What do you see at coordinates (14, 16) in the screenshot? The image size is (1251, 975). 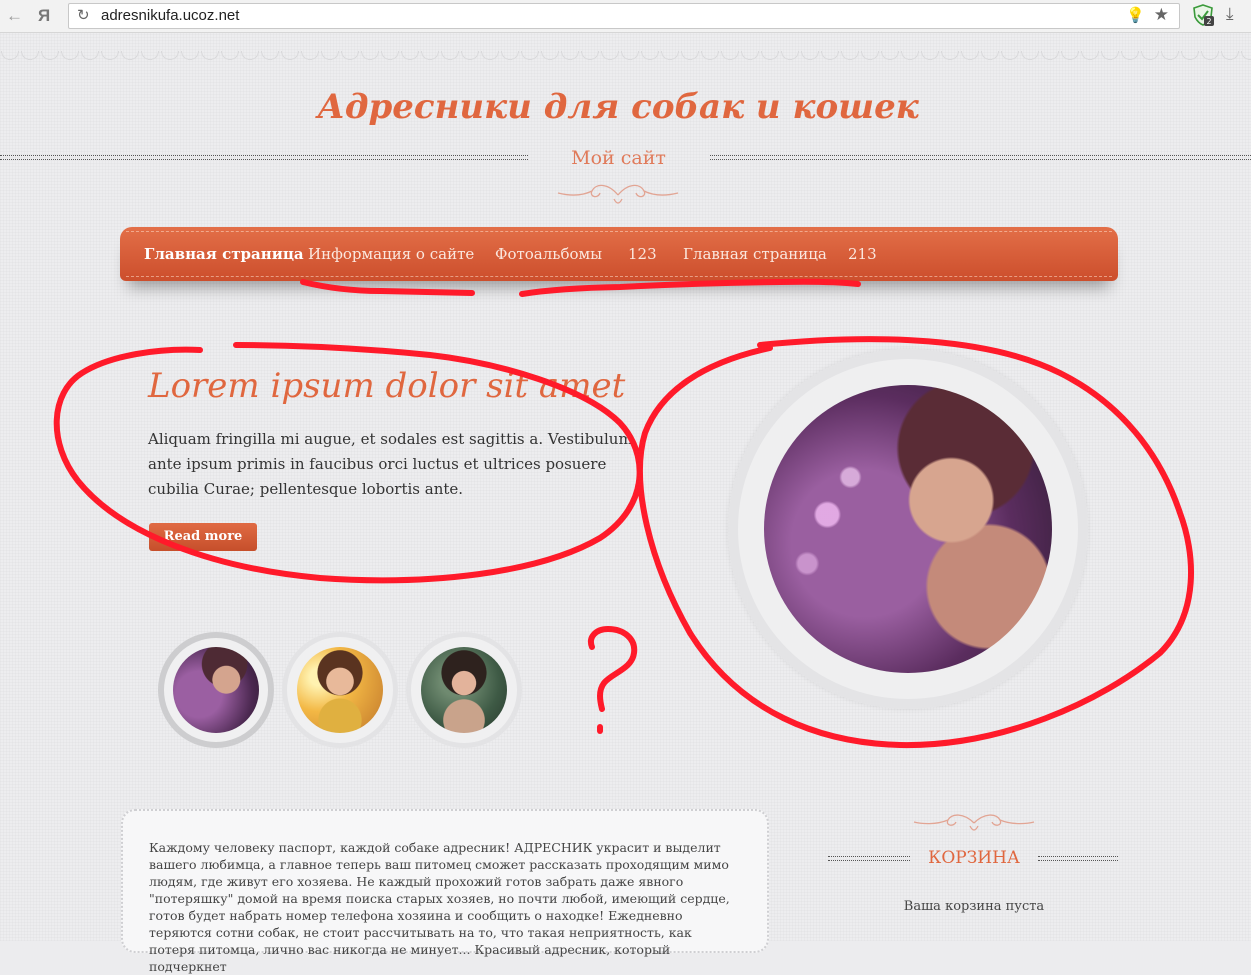 I see `back-arrow-icon: ←` at bounding box center [14, 16].